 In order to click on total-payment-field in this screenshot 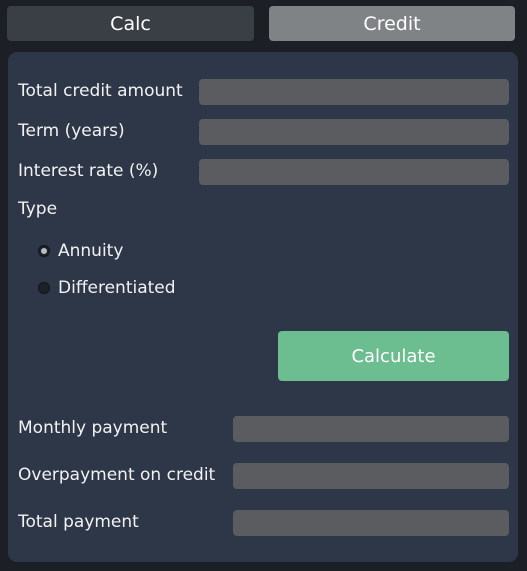, I will do `click(371, 523)`.